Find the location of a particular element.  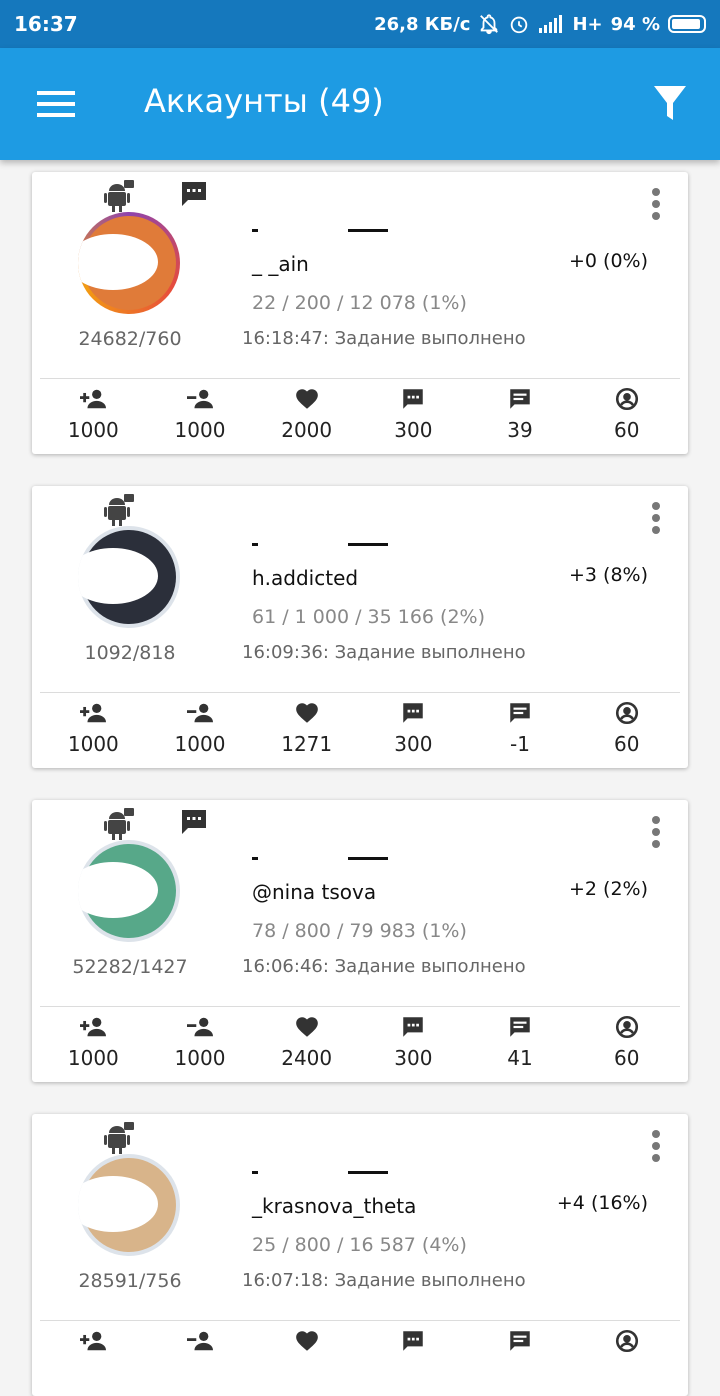

metrics-row: 1000 1000 2000 300 39 60 is located at coordinates (360, 416).